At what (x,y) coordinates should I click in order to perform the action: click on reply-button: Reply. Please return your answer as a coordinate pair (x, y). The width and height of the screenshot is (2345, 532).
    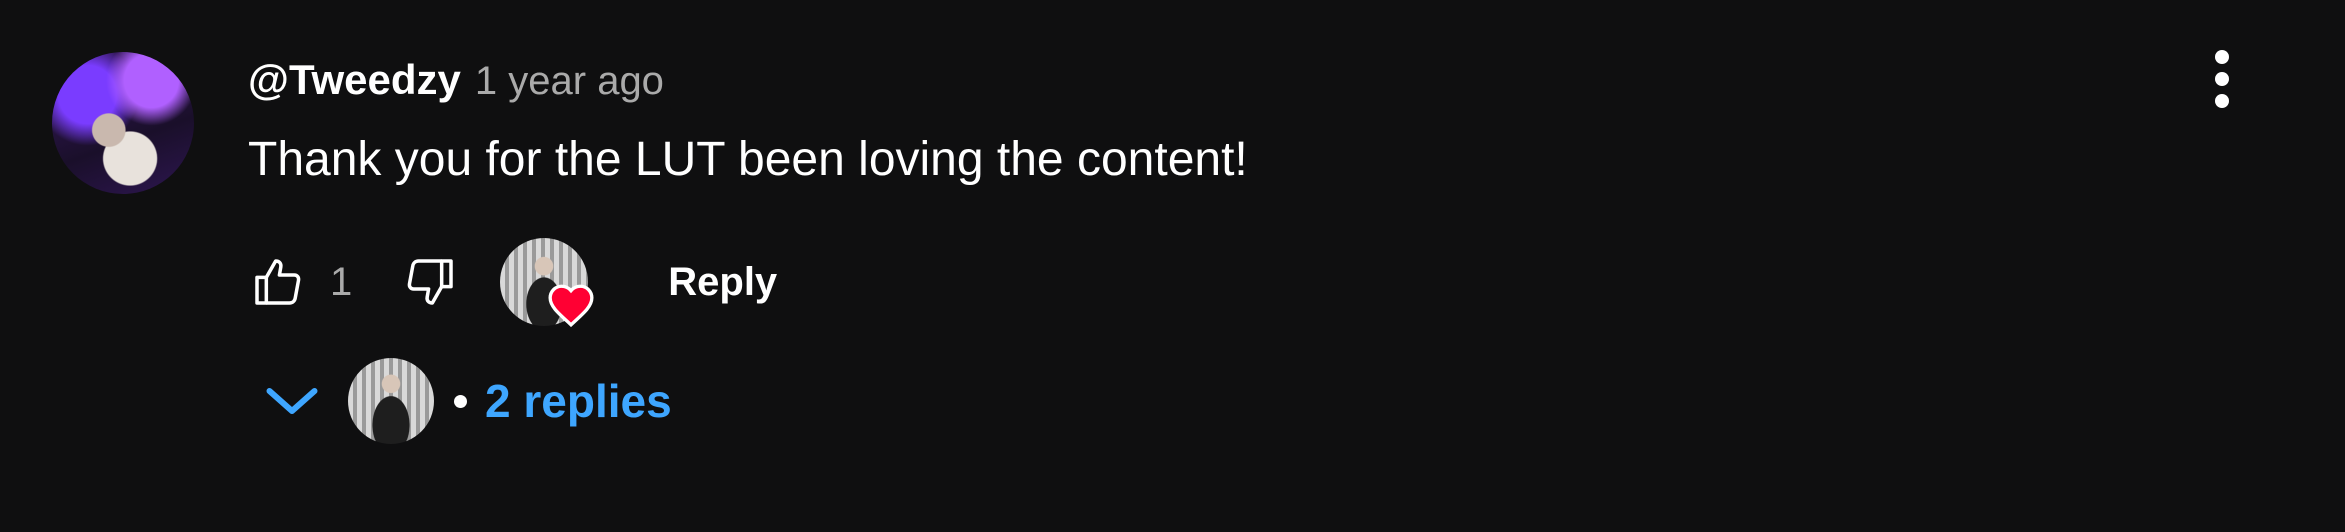
    Looking at the image, I should click on (722, 282).